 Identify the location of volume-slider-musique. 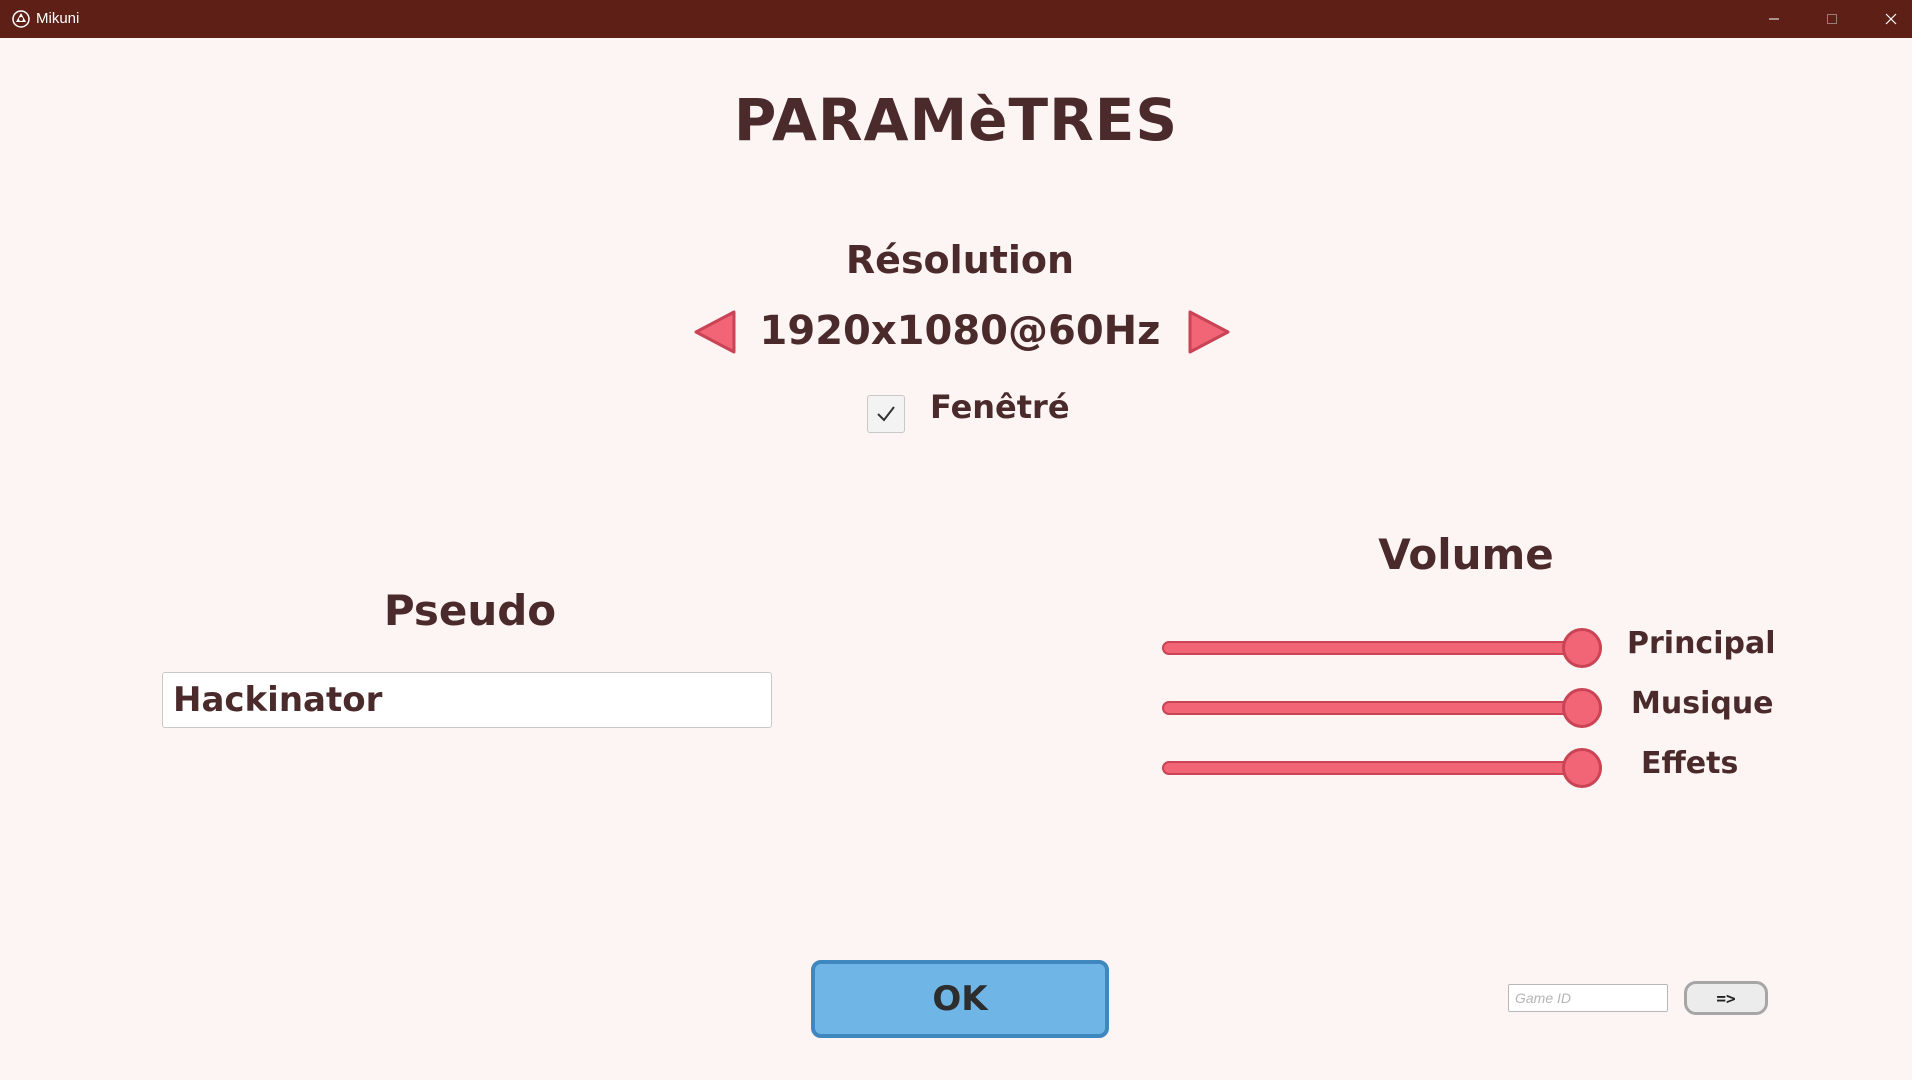
(1382, 708).